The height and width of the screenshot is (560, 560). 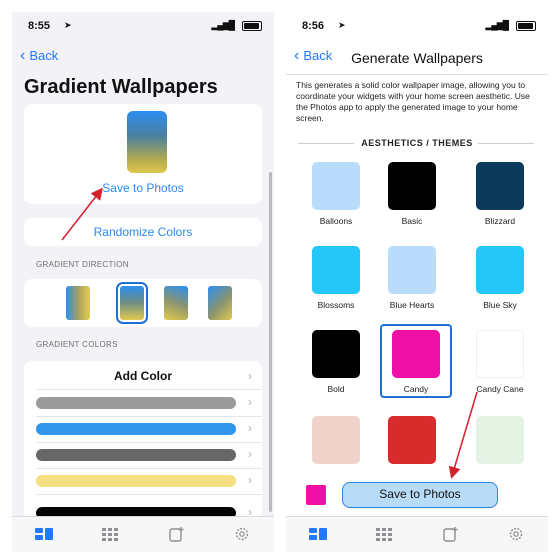 I want to click on bottom-action-bar: Save to Photos, so click(x=417, y=496).